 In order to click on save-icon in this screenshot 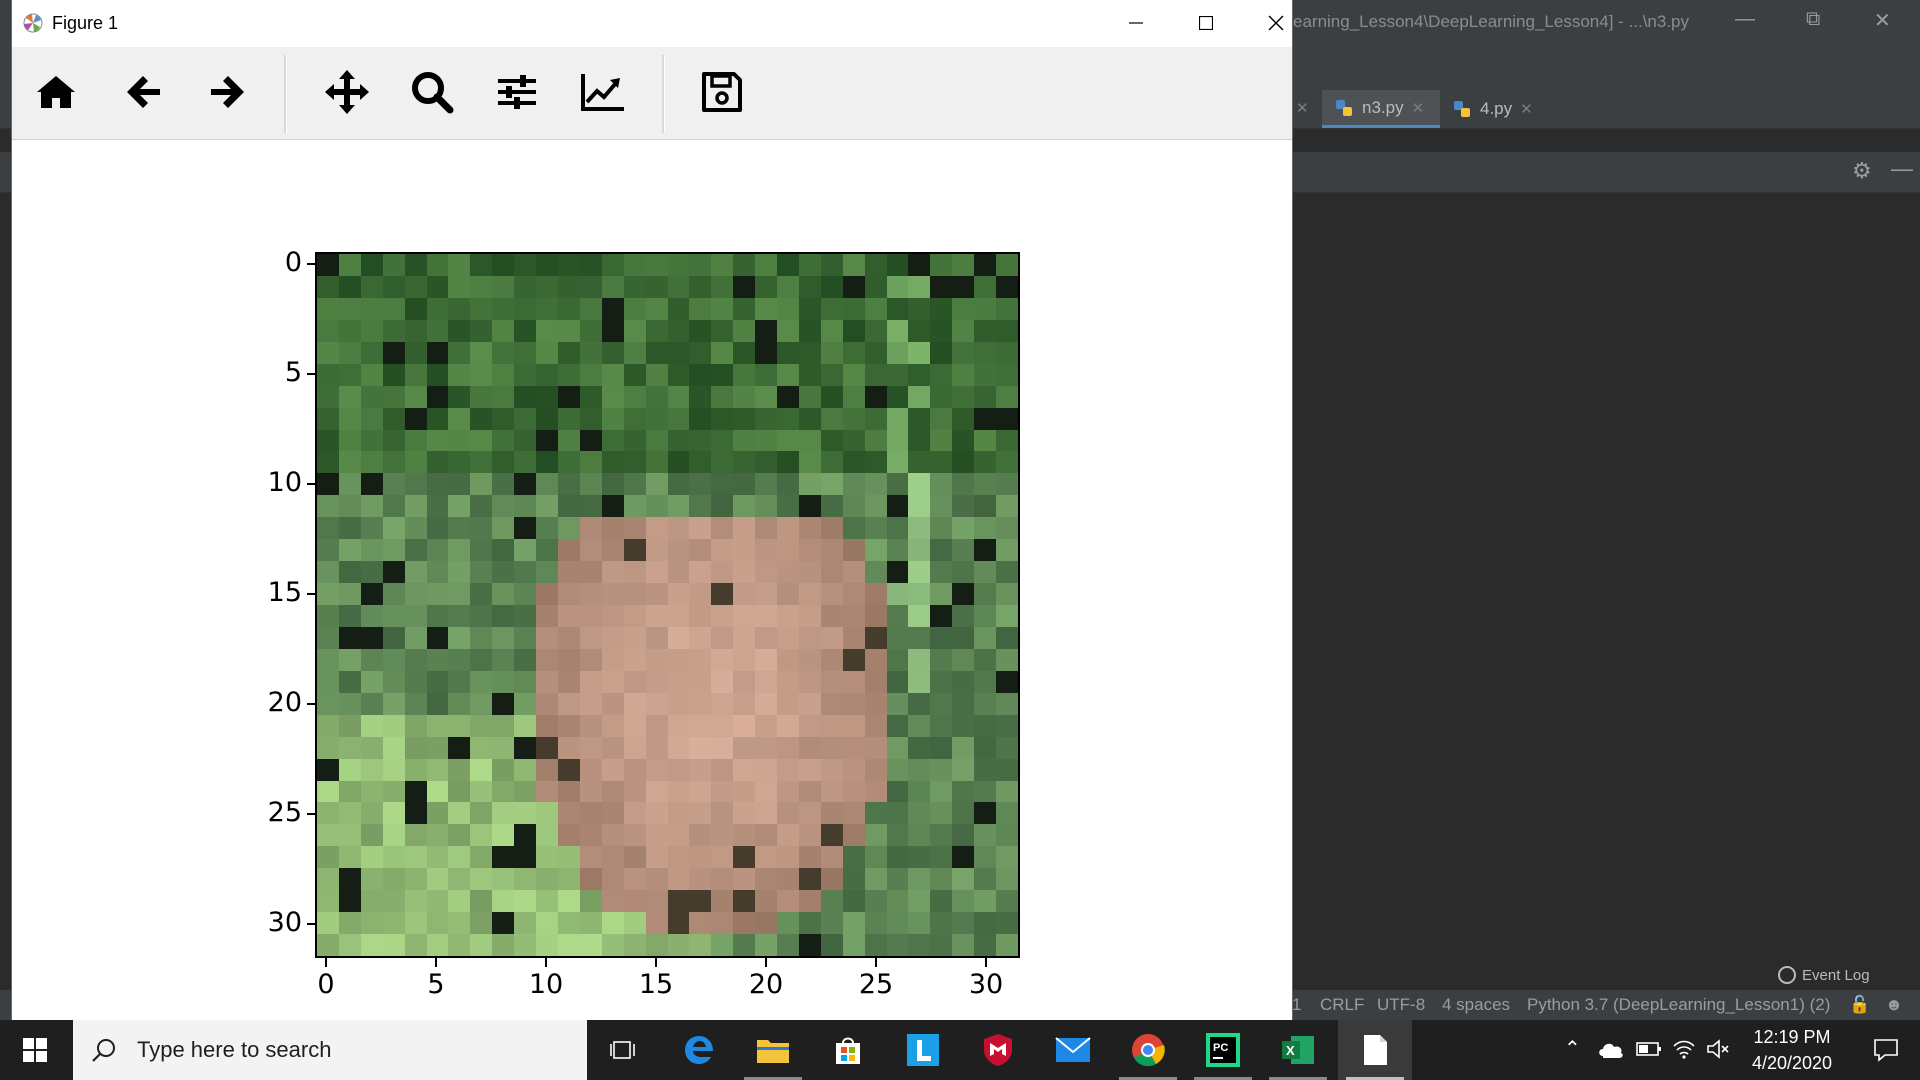, I will do `click(722, 92)`.